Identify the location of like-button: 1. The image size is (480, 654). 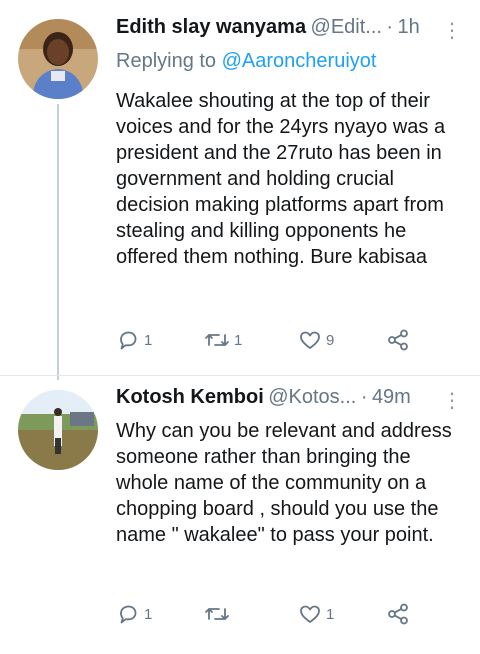
(316, 614).